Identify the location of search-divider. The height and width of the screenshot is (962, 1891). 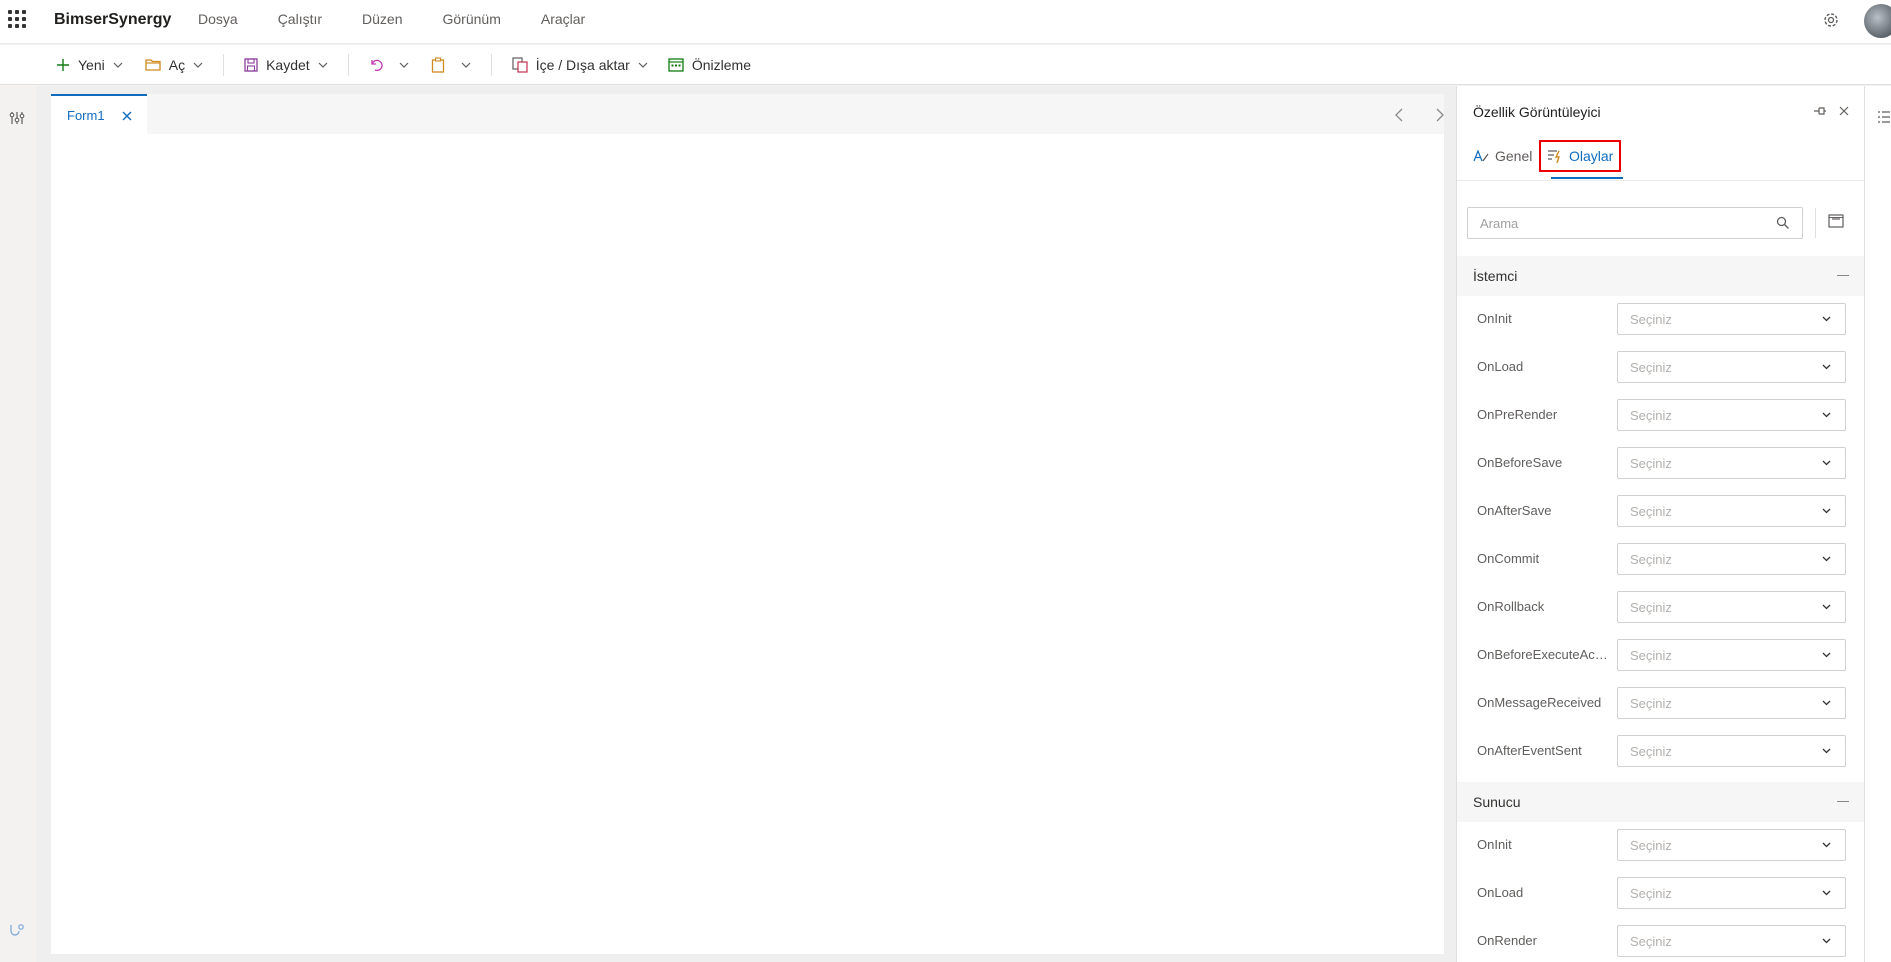
(1815, 223).